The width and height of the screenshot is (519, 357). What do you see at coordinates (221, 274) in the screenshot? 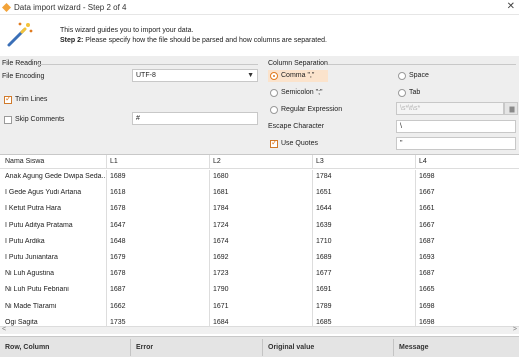
I see `table-cell: 1723` at bounding box center [221, 274].